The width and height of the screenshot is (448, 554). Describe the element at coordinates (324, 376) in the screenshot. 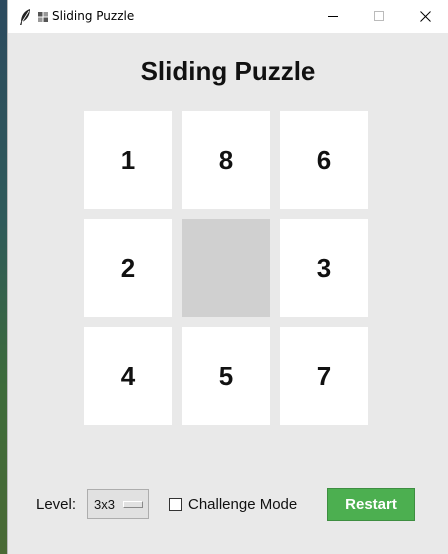

I see `puzzle-tile: 7` at that location.